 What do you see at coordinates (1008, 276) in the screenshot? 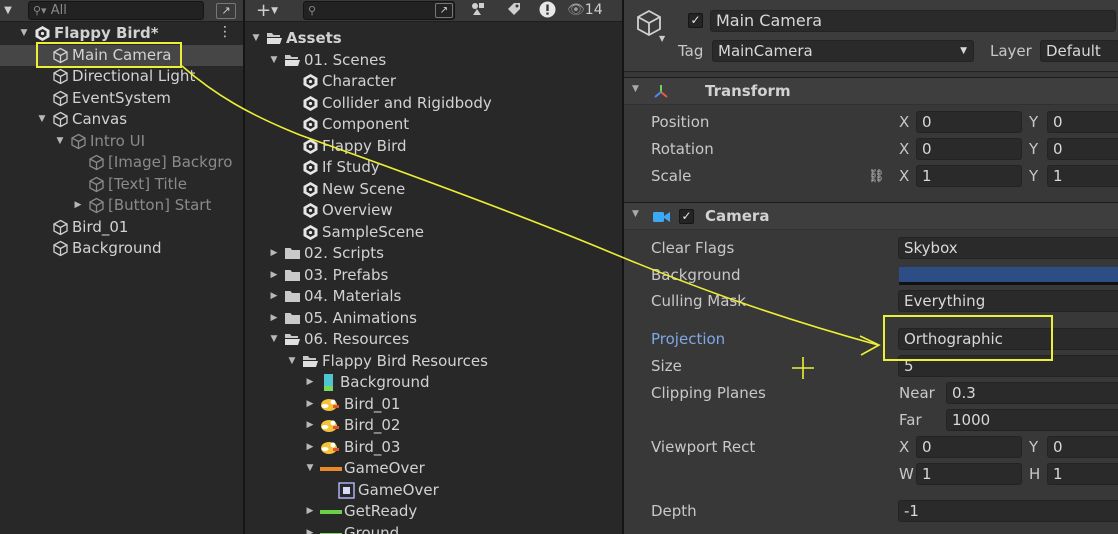
I see `background-color-swatch` at bounding box center [1008, 276].